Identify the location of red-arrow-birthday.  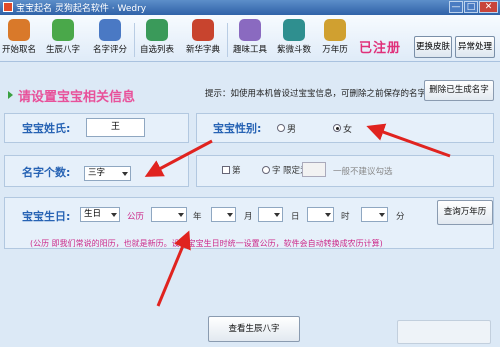
(173, 268).